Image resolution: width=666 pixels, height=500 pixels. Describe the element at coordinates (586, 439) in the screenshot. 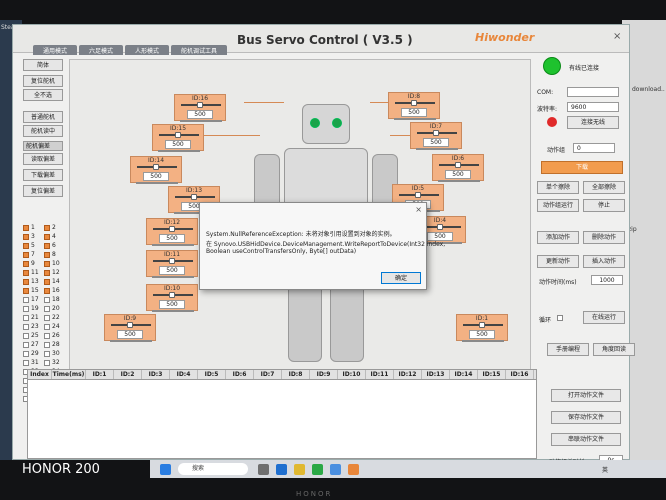

I see `concat-action-file-button: 串联动作文件` at that location.